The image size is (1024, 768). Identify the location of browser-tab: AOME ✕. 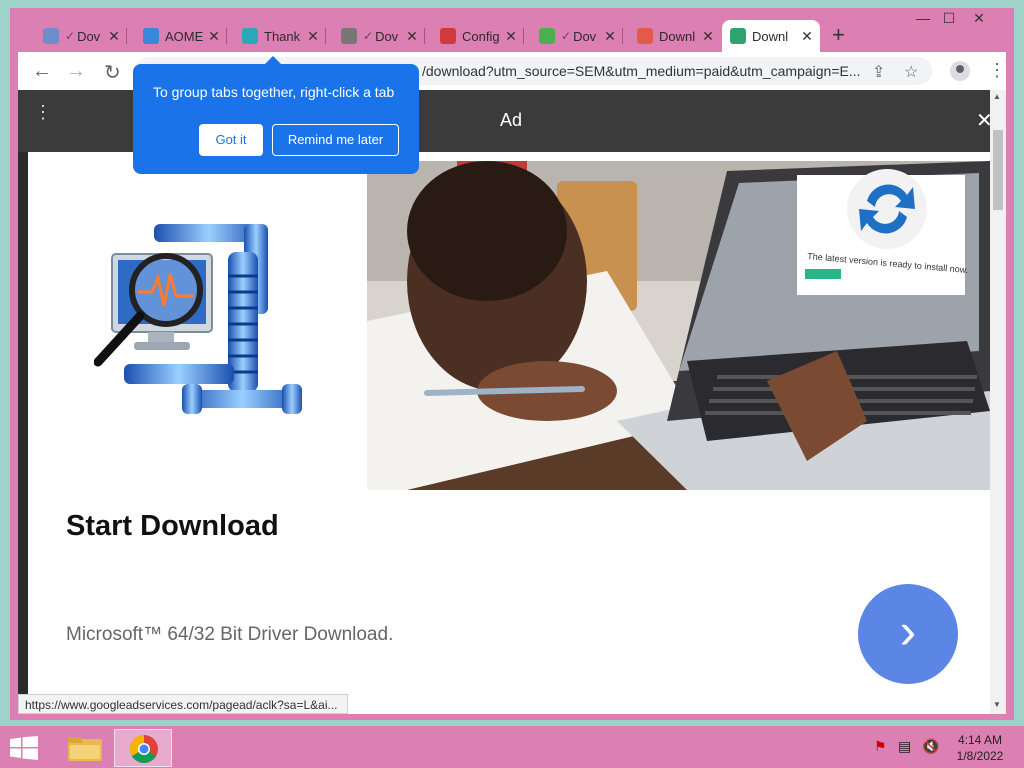
(181, 36).